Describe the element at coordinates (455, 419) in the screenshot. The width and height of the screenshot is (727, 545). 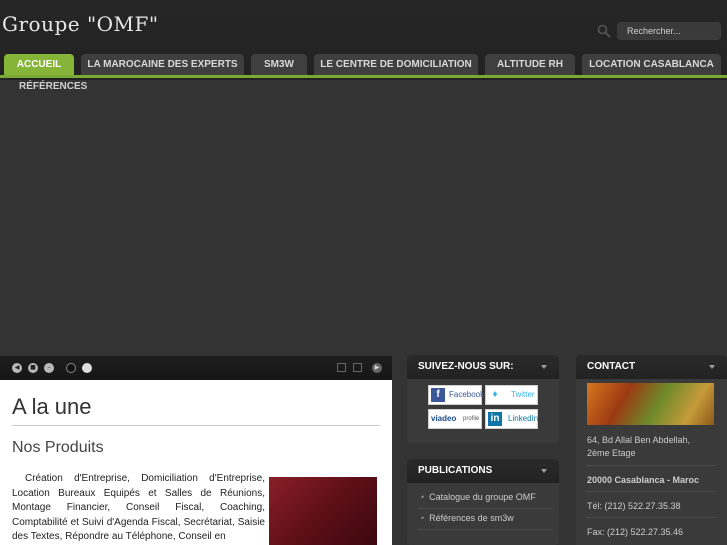
I see `viadeo-button: viadeo profile` at that location.